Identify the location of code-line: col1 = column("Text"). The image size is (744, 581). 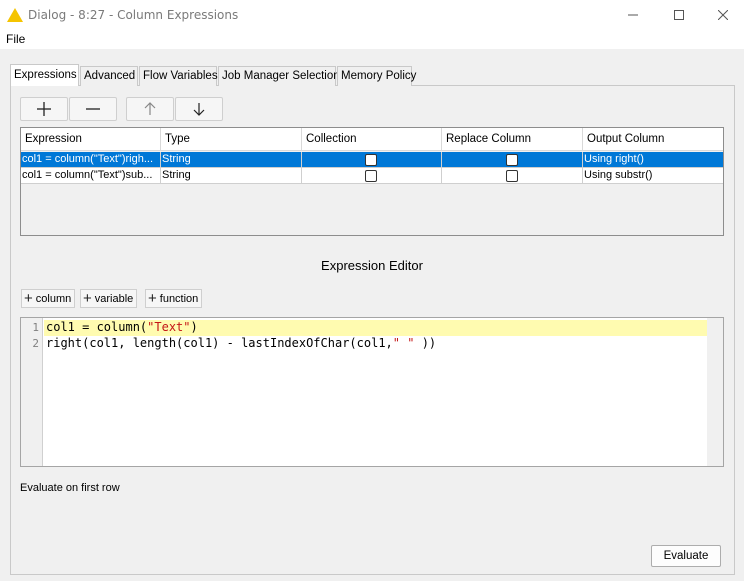
(122, 327).